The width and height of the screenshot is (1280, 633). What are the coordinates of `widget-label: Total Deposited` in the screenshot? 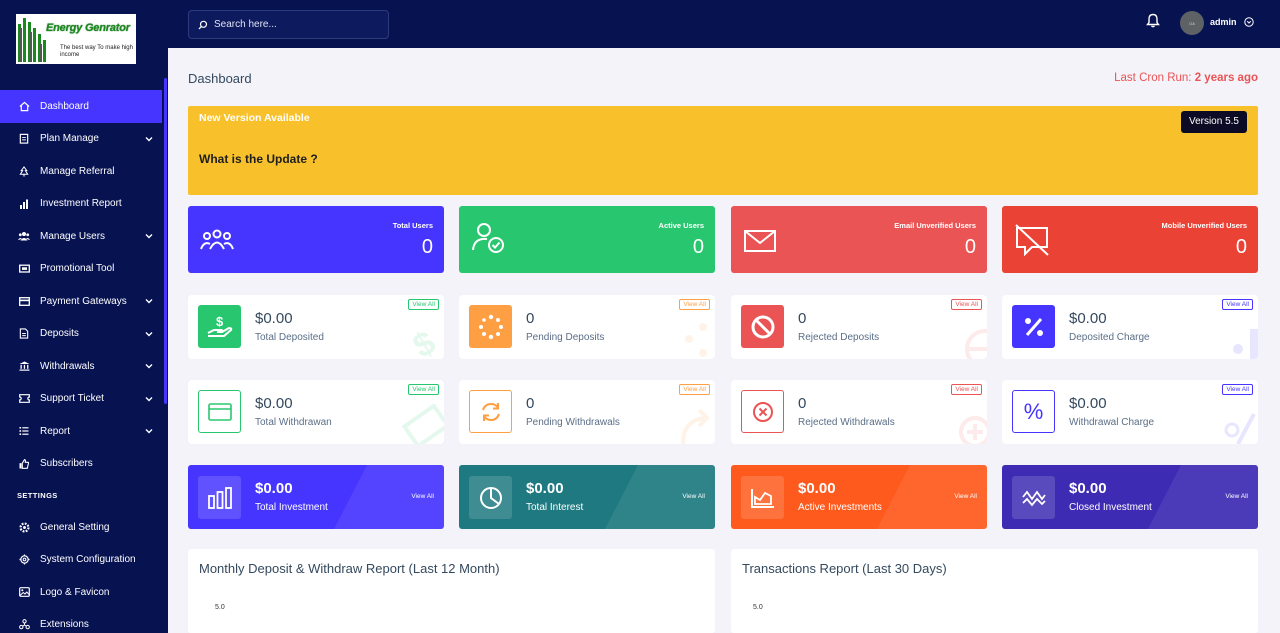 It's located at (289, 337).